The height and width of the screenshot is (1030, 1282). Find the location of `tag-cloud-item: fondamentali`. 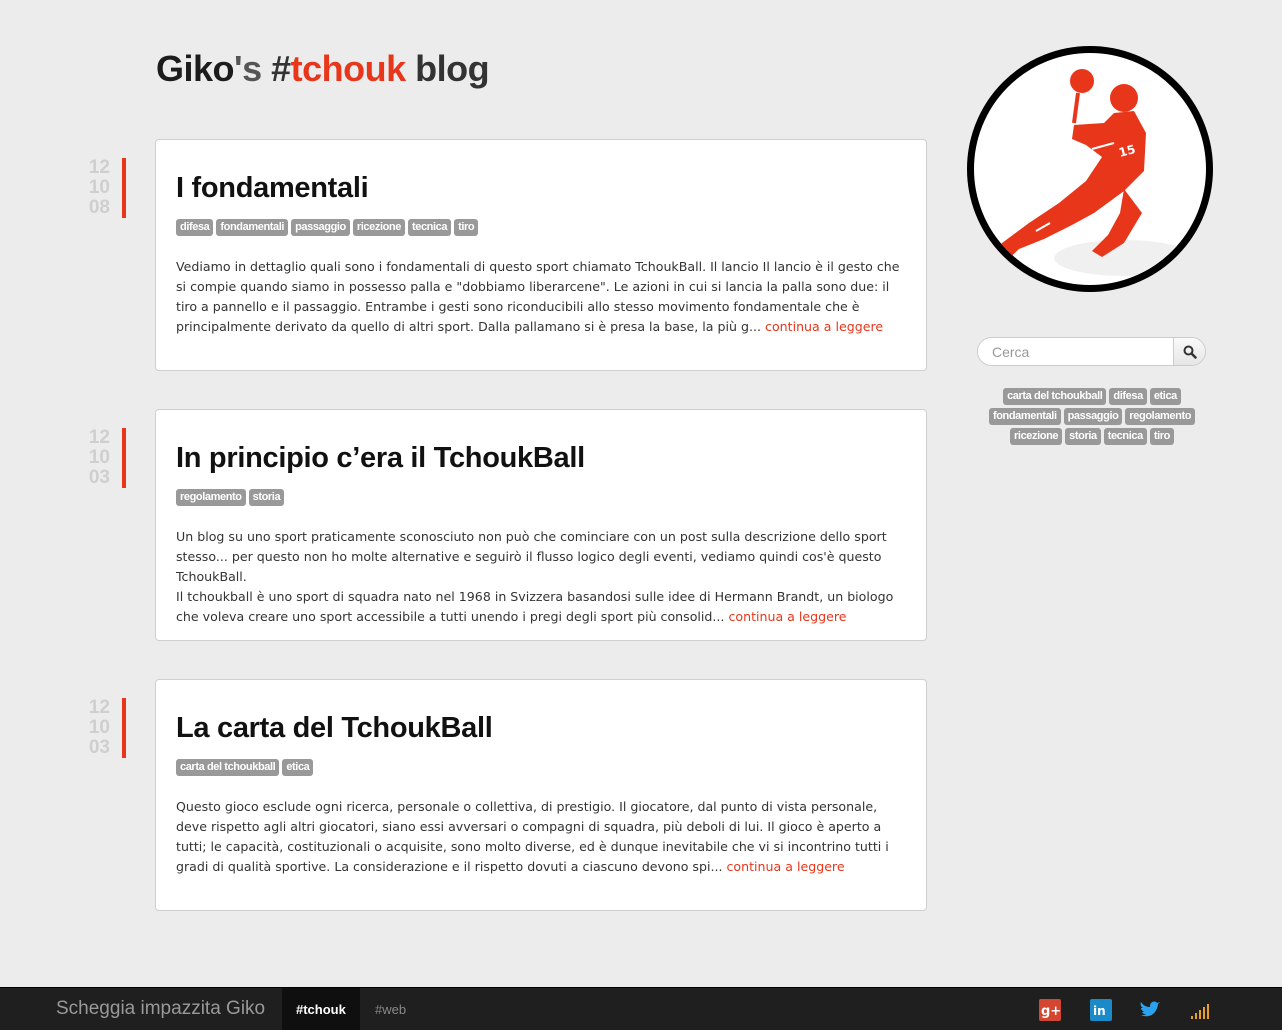

tag-cloud-item: fondamentali is located at coordinates (1024, 416).